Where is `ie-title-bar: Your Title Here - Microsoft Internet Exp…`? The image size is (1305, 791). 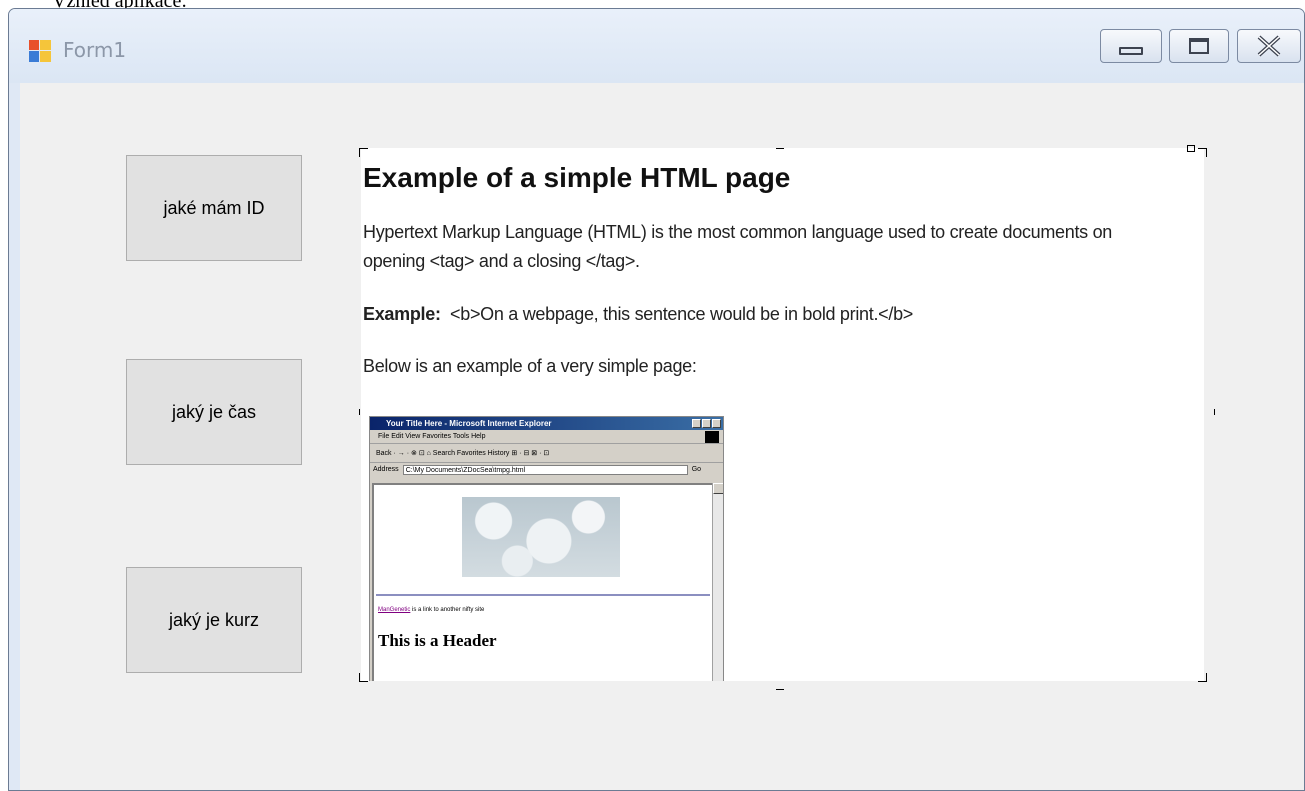
ie-title-bar: Your Title Here - Microsoft Internet Exp… is located at coordinates (546, 423).